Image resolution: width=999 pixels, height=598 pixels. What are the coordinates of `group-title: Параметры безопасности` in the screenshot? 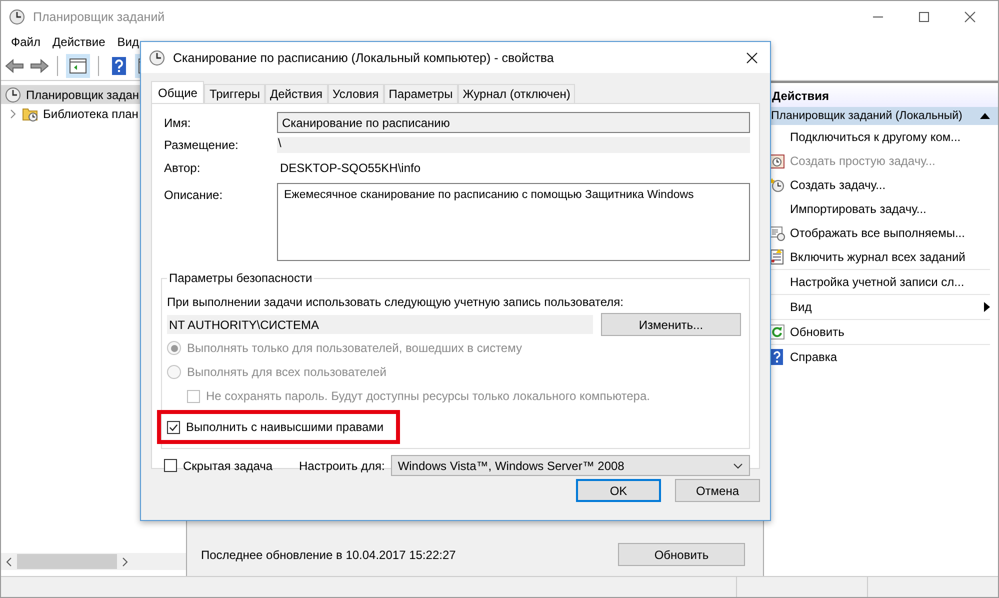 It's located at (241, 278).